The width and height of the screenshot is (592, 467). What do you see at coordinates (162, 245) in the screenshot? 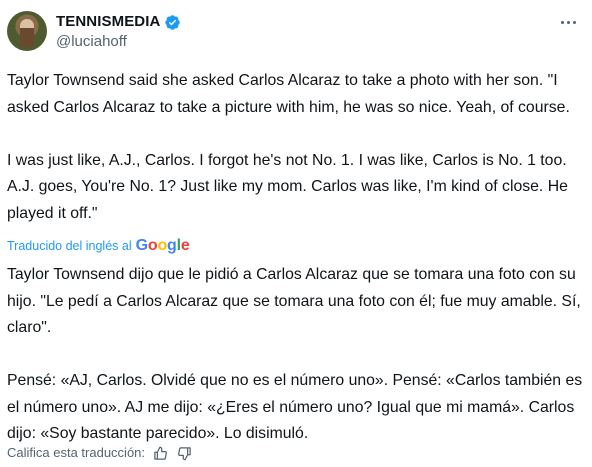
I see `google-logo: Google` at bounding box center [162, 245].